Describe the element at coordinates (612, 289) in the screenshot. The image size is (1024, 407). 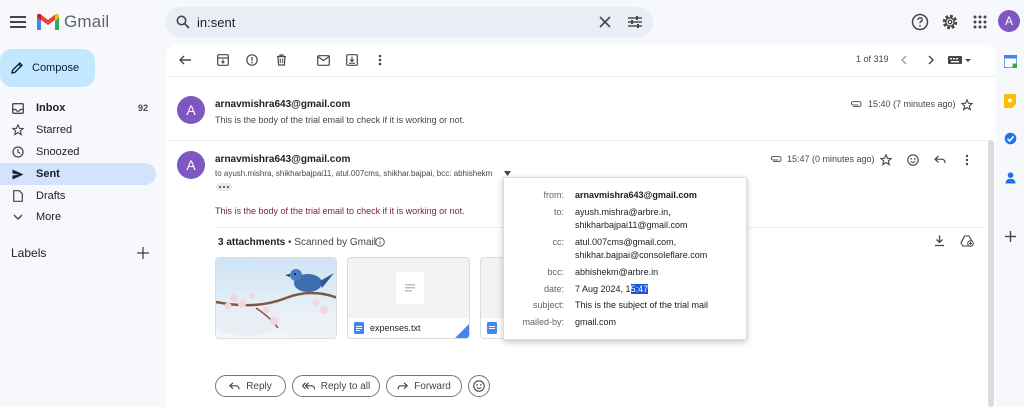
I see `date-value: 7 Aug 2024, 15:47` at that location.